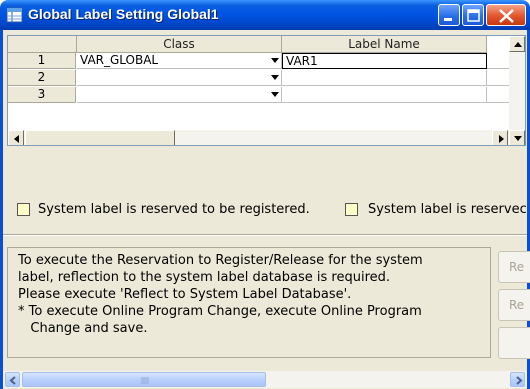 This screenshot has width=530, height=389. What do you see at coordinates (265, 235) in the screenshot?
I see `separator-highlight` at bounding box center [265, 235].